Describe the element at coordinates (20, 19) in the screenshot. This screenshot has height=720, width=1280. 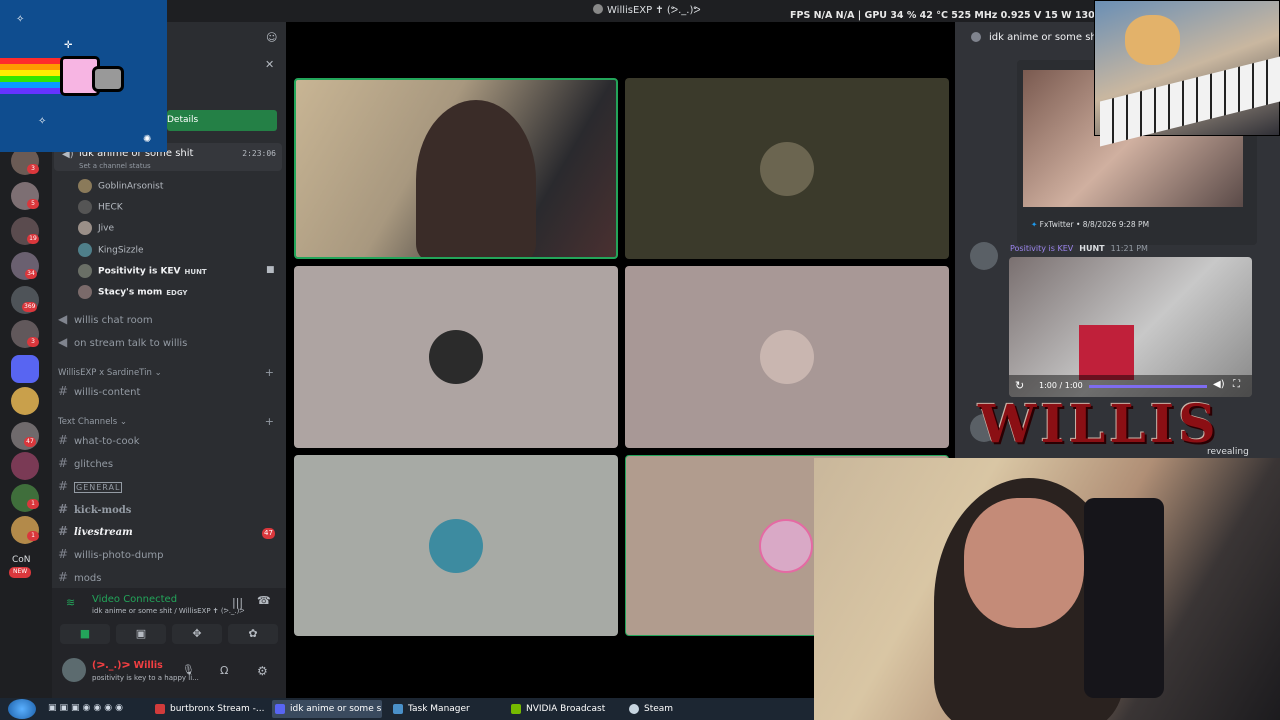
I see `sparkle-icon: ✧` at that location.